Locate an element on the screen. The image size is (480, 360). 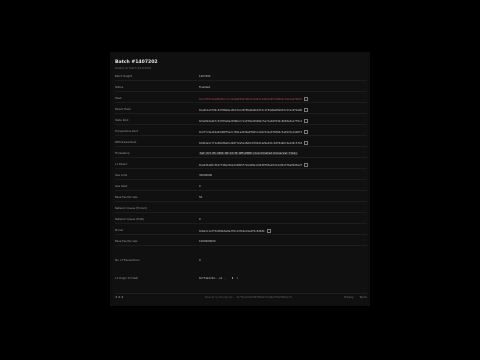
footer-links: Privacy Terms is located at coordinates (353, 297).